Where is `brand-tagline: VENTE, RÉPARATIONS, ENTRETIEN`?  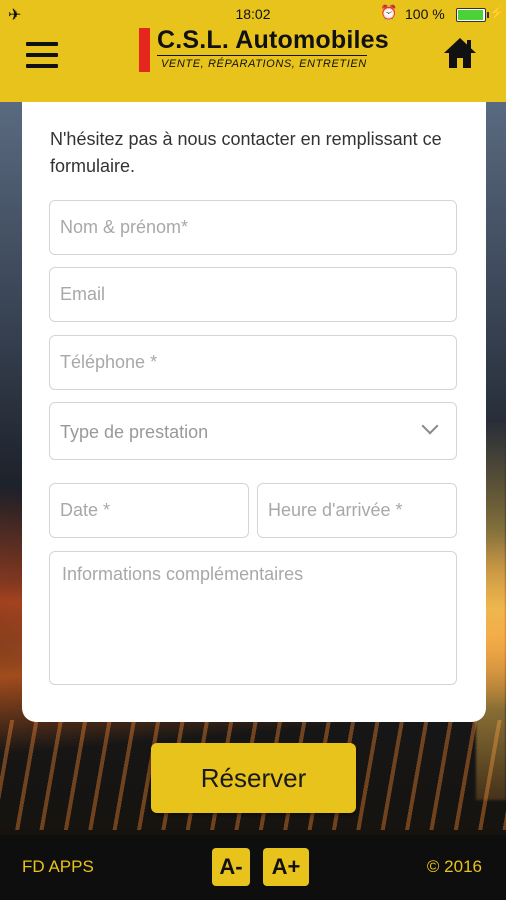 brand-tagline: VENTE, RÉPARATIONS, ENTRETIEN is located at coordinates (264, 64).